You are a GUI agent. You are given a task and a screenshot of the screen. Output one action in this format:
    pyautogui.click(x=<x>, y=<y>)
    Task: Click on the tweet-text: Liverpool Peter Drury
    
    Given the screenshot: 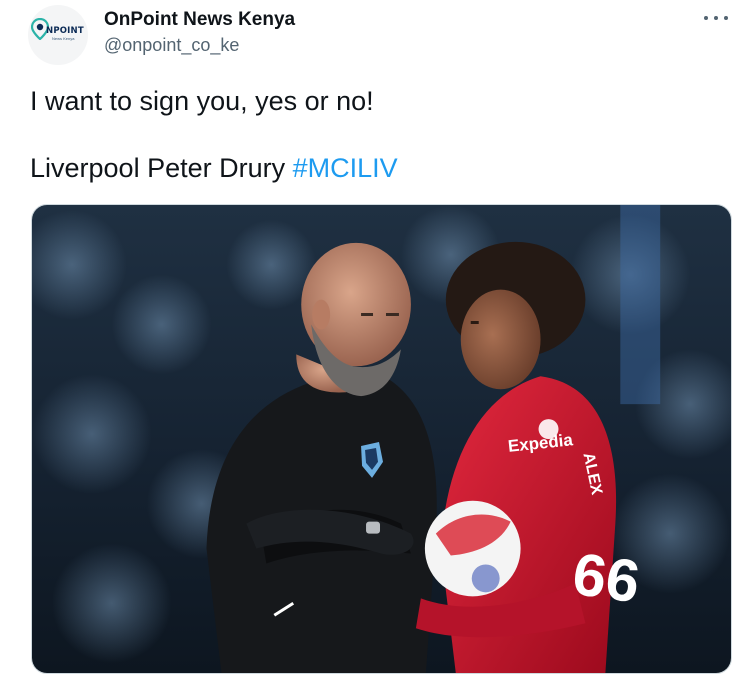 What is the action you would take?
    pyautogui.click(x=161, y=168)
    